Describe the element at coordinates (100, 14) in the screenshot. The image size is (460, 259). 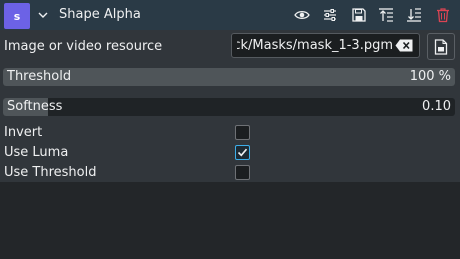
I see `effect-title: Shape Alpha` at that location.